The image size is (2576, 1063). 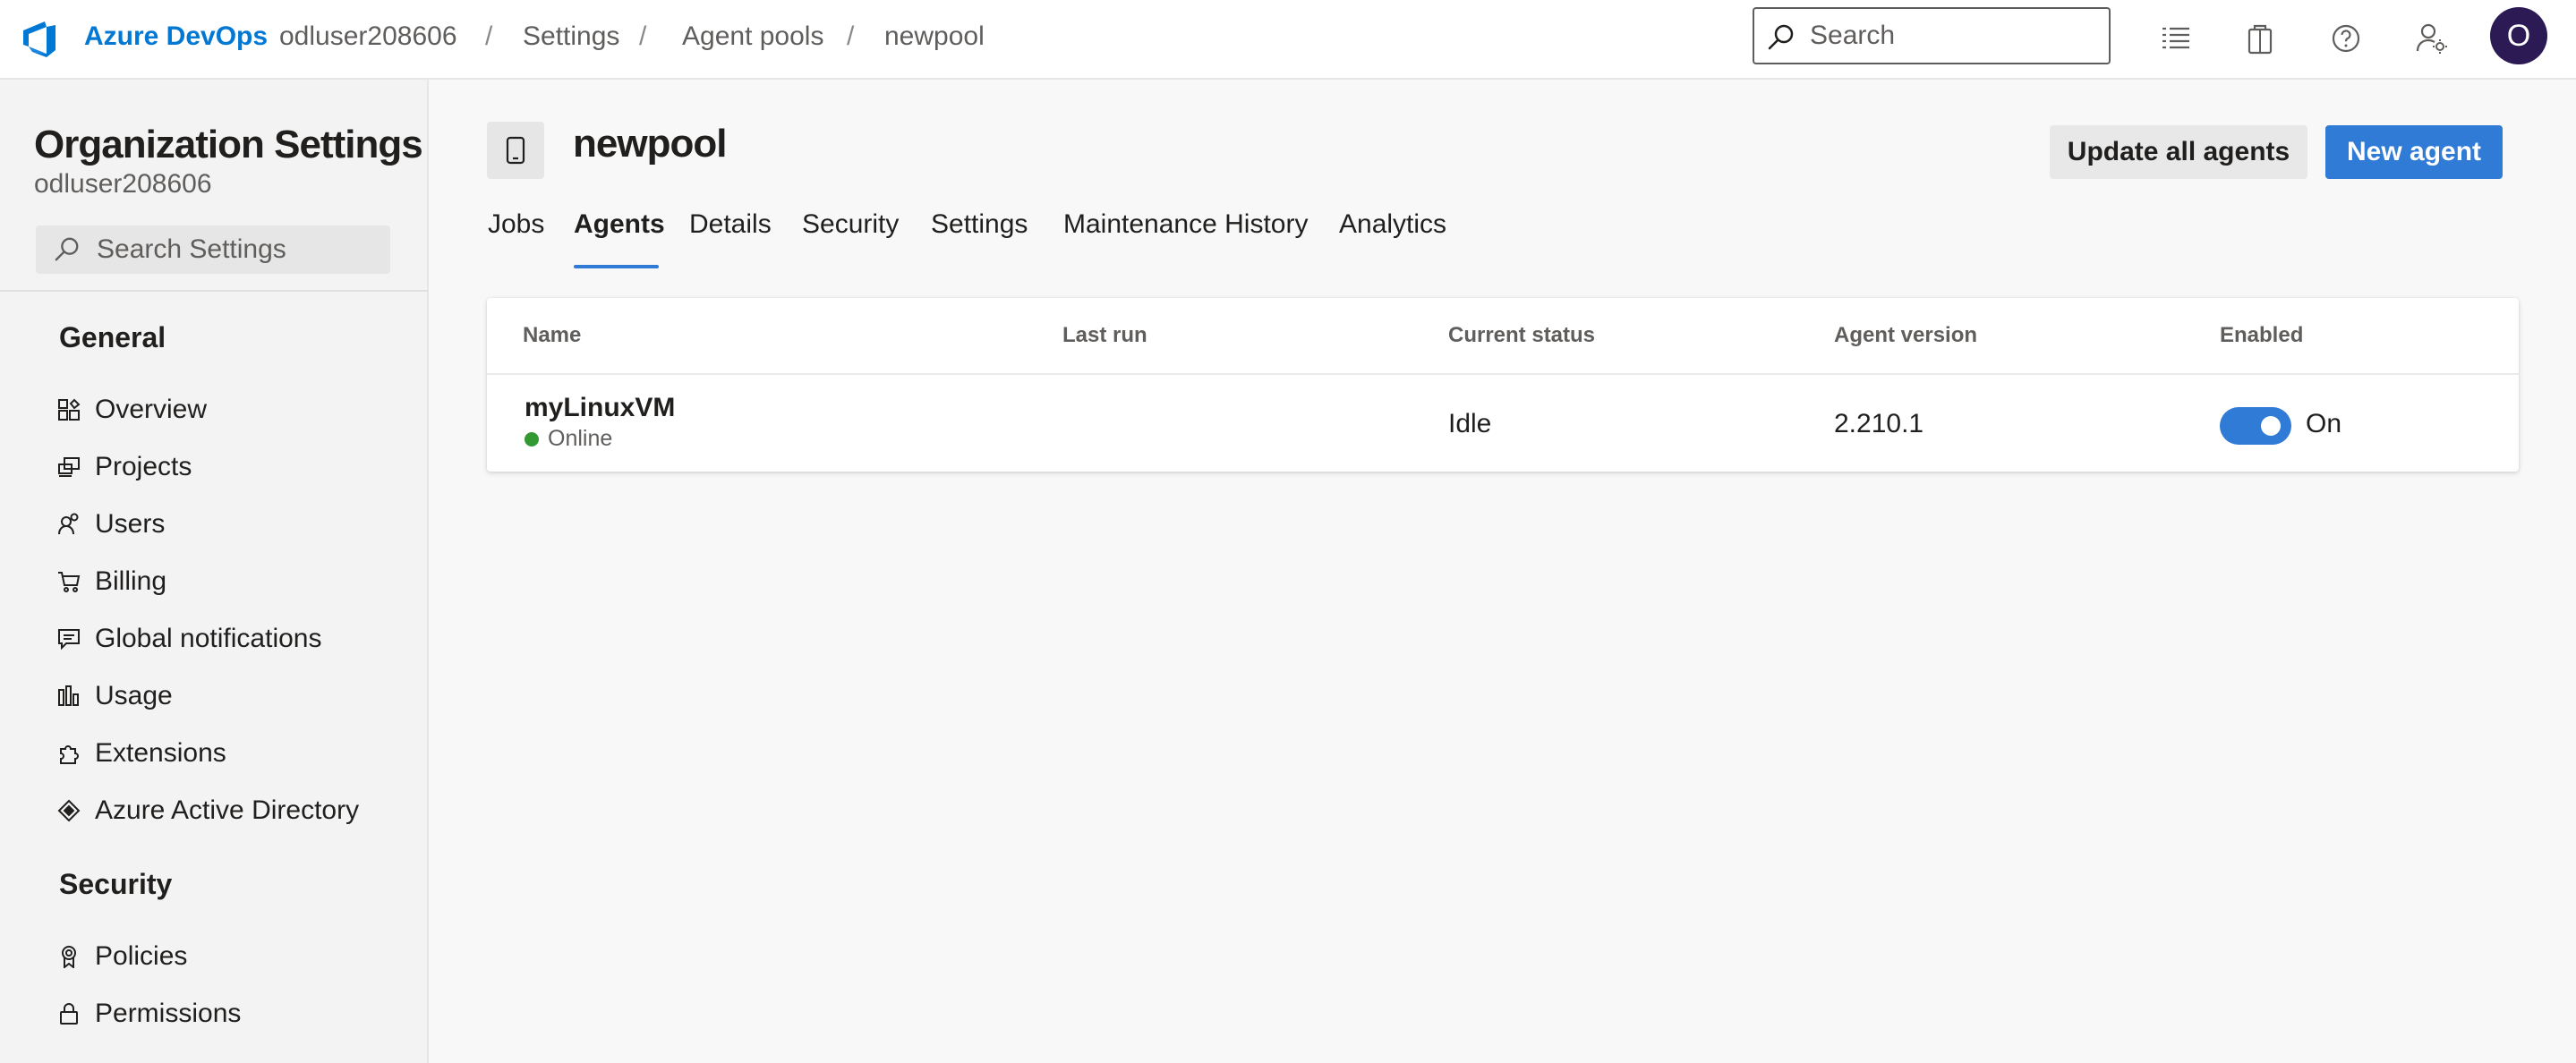 I want to click on sidebar-item-label: Policies, so click(x=141, y=956).